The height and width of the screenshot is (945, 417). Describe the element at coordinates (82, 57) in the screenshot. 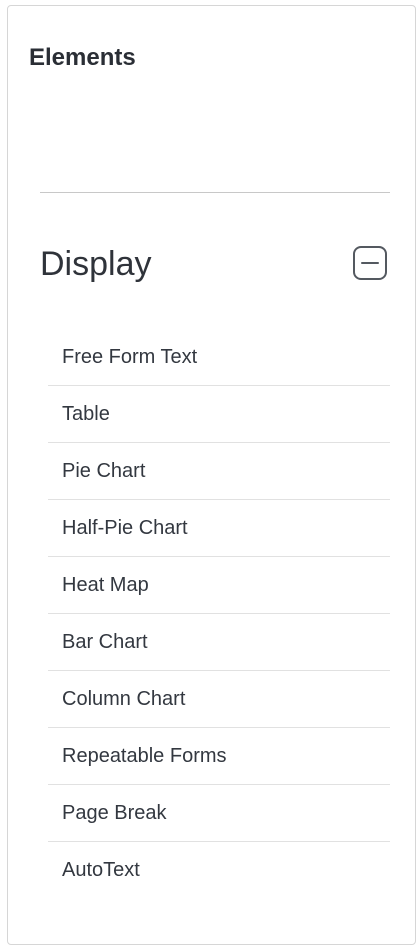

I see `panel-title: Elements` at that location.